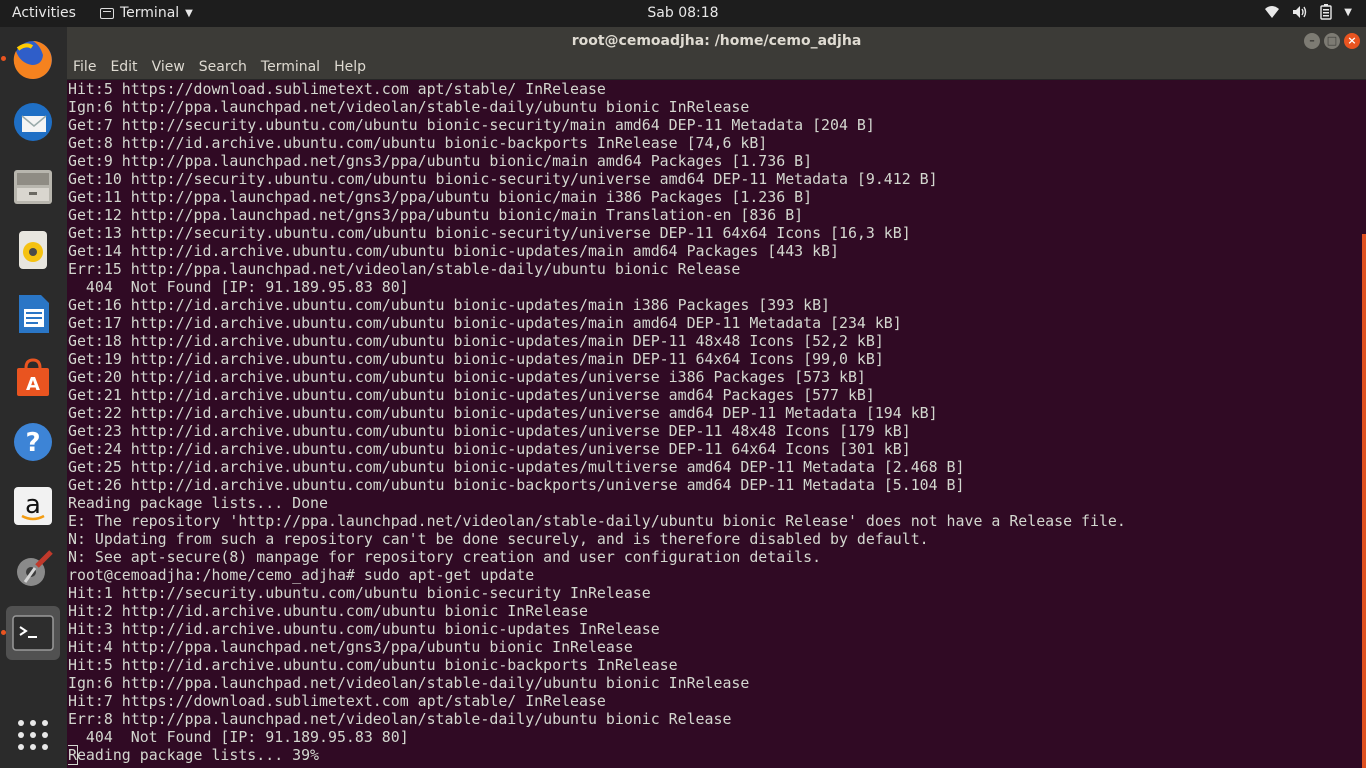  I want to click on clock: Sab 08:18, so click(682, 13).